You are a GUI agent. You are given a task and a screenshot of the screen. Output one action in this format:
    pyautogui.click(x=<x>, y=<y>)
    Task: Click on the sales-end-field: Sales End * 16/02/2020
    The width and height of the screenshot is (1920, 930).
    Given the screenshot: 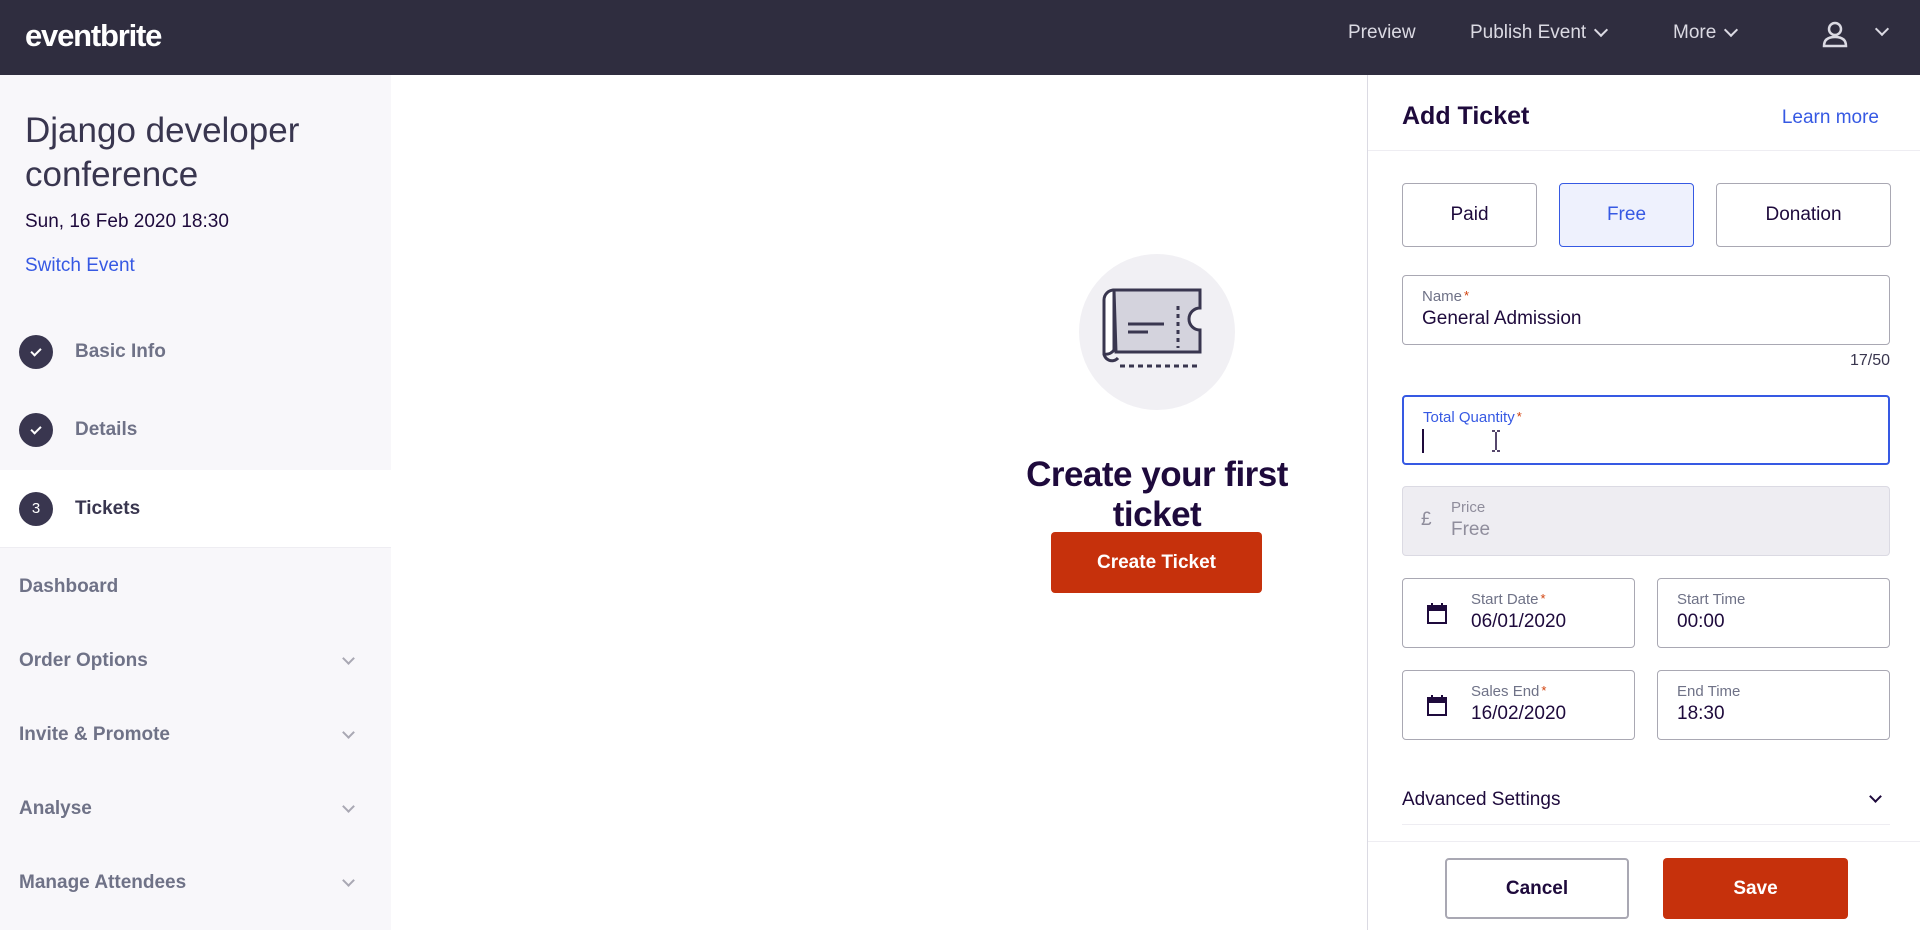 What is the action you would take?
    pyautogui.click(x=1518, y=705)
    